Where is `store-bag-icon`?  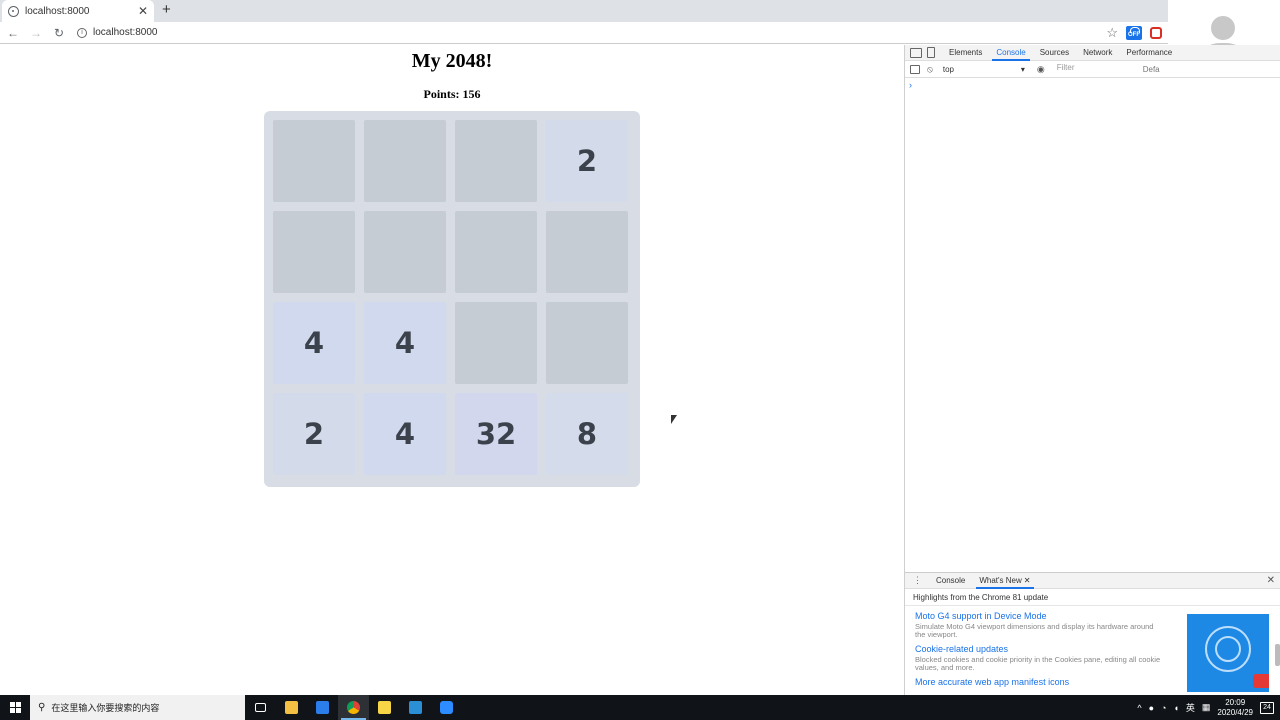 store-bag-icon is located at coordinates (322, 707).